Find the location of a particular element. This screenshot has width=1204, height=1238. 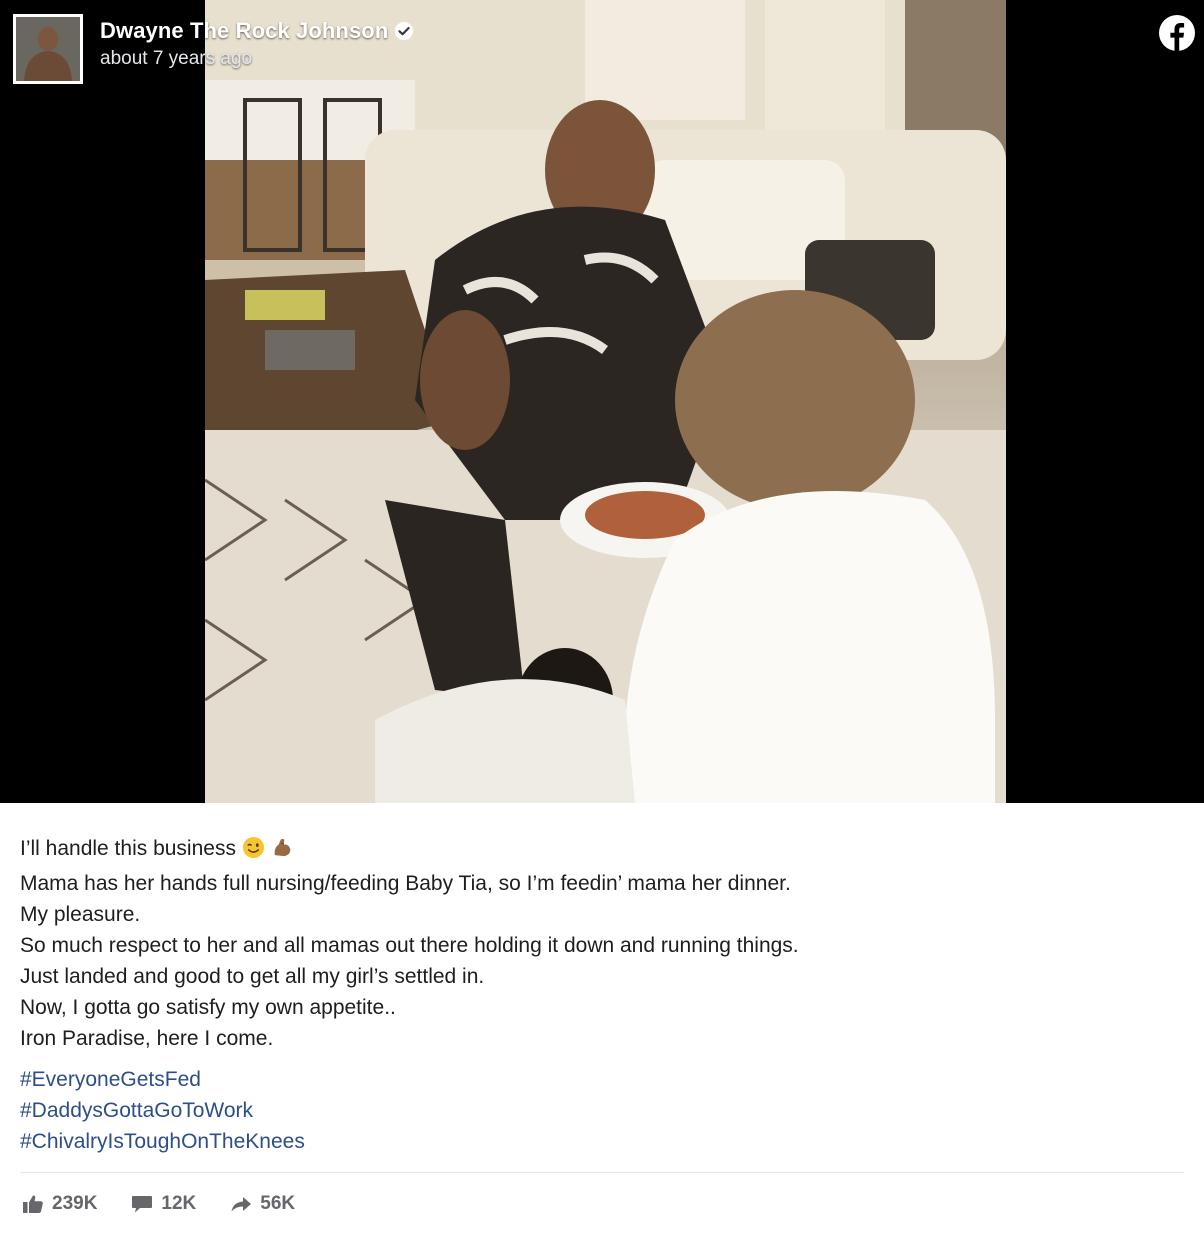

avatar-image is located at coordinates (48, 49).